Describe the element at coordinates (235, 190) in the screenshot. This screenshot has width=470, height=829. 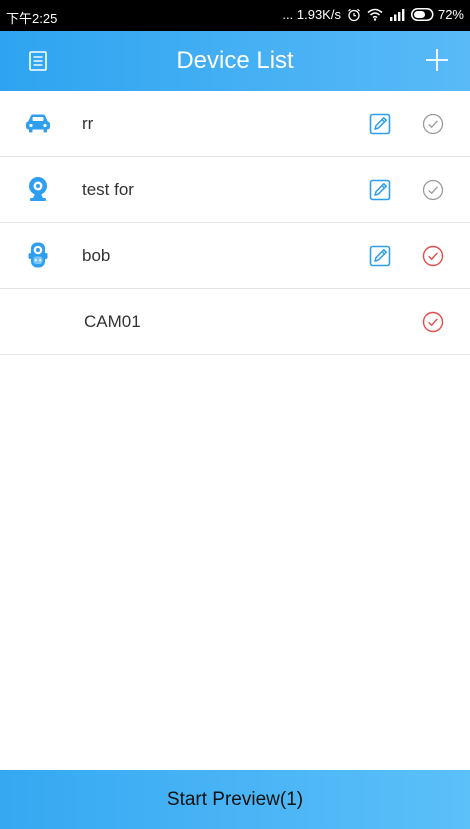
I see `device-row: test for` at that location.